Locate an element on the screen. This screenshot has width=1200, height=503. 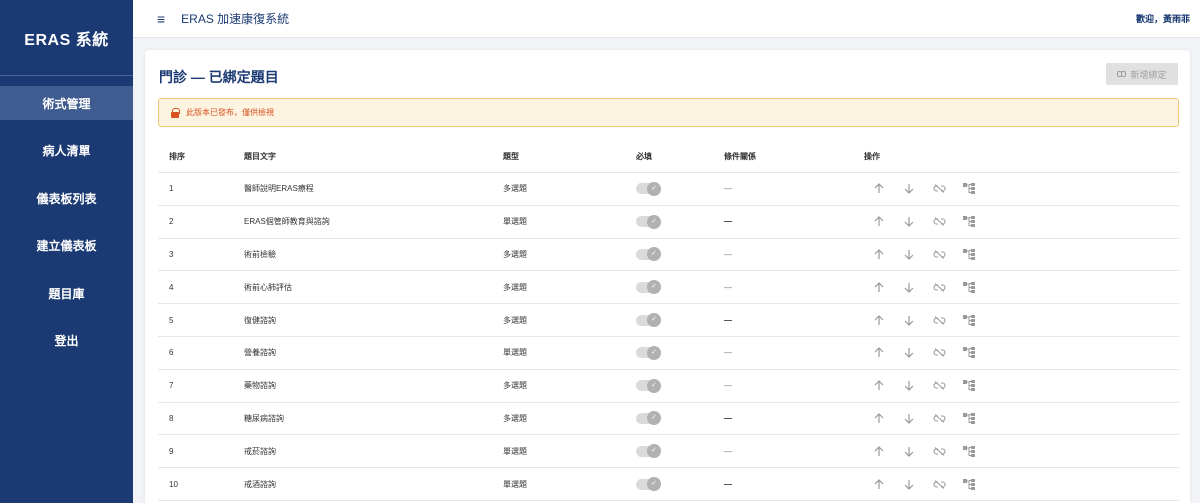
sidebar-item-create-dashboard: 建立儀表板 is located at coordinates (66, 246).